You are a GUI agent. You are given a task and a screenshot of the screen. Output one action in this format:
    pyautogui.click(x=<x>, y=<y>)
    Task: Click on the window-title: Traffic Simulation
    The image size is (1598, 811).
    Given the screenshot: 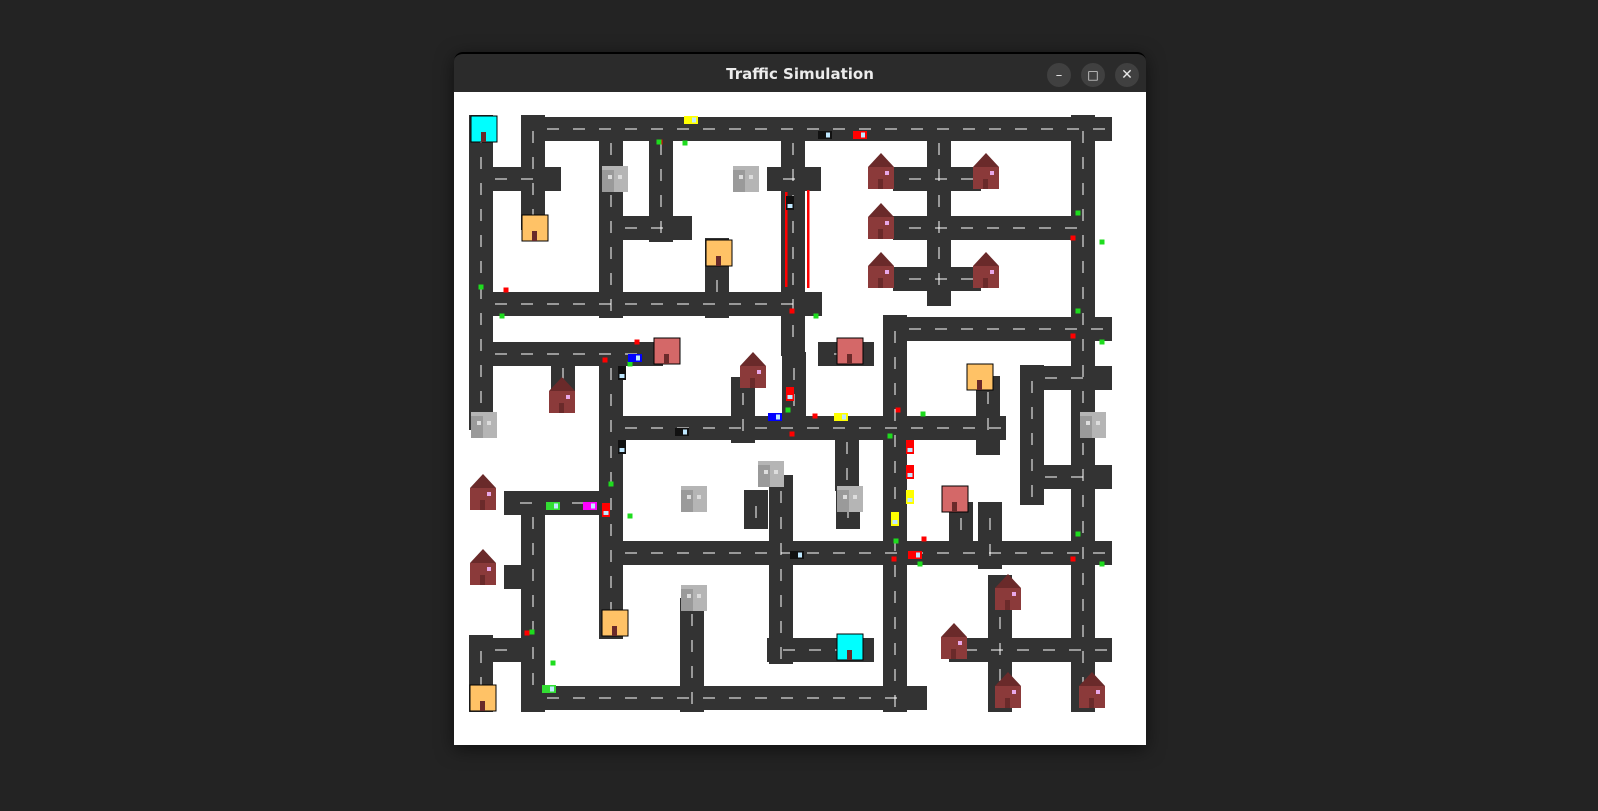 What is the action you would take?
    pyautogui.click(x=800, y=74)
    